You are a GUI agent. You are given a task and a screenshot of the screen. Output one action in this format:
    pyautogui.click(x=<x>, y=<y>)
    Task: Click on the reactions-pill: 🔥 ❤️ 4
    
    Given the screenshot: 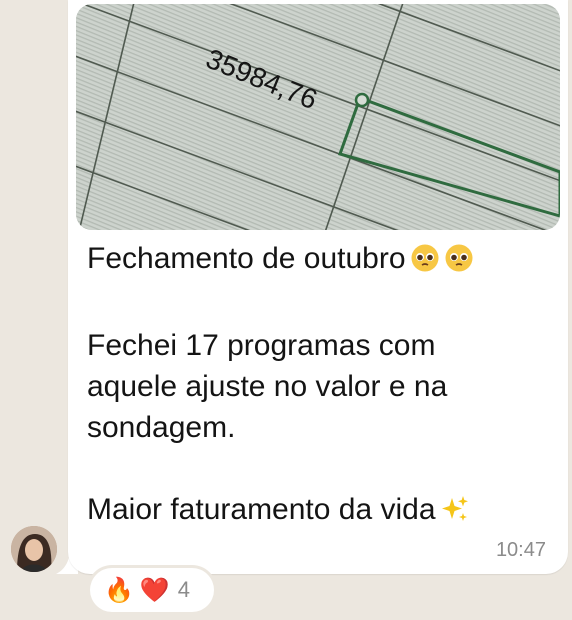 What is the action you would take?
    pyautogui.click(x=152, y=590)
    